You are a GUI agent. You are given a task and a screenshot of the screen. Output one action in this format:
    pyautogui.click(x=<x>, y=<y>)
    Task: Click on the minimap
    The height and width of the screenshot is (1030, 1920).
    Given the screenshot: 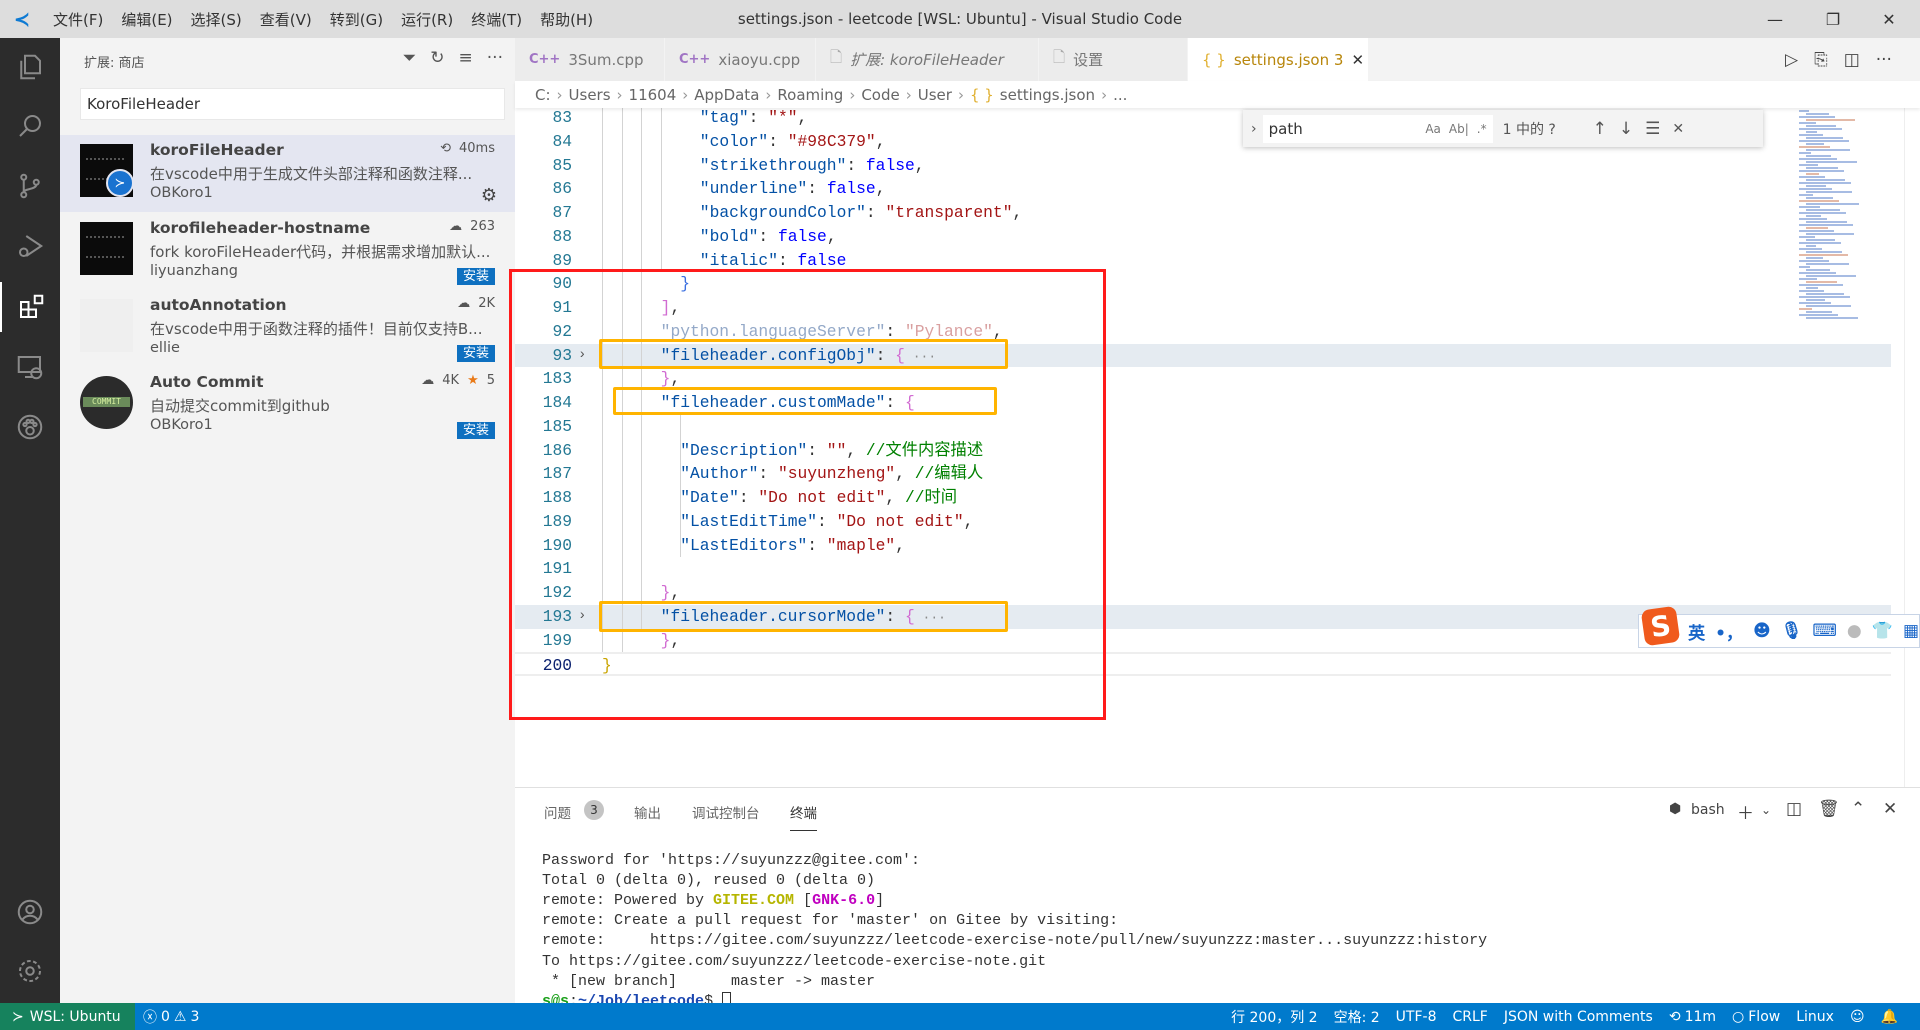 What is the action you would take?
    pyautogui.click(x=1831, y=215)
    